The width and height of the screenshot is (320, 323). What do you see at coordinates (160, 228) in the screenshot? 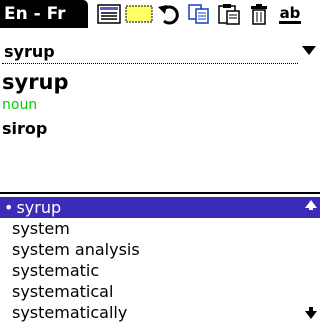
I see `word-list-item: system` at bounding box center [160, 228].